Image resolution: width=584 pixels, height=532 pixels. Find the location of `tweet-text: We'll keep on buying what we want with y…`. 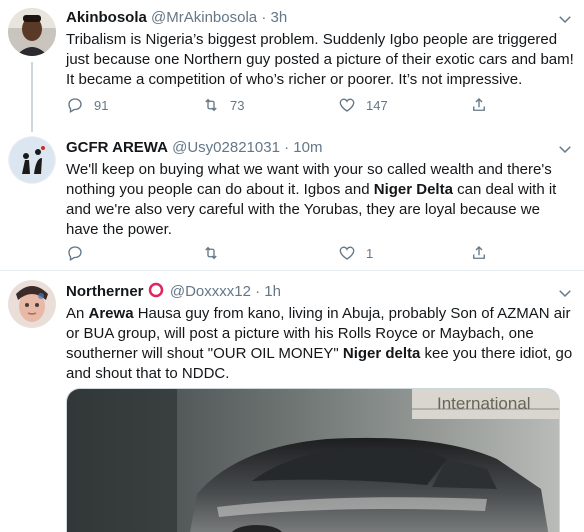

tweet-text: We'll keep on buying what we want with y… is located at coordinates (321, 200).